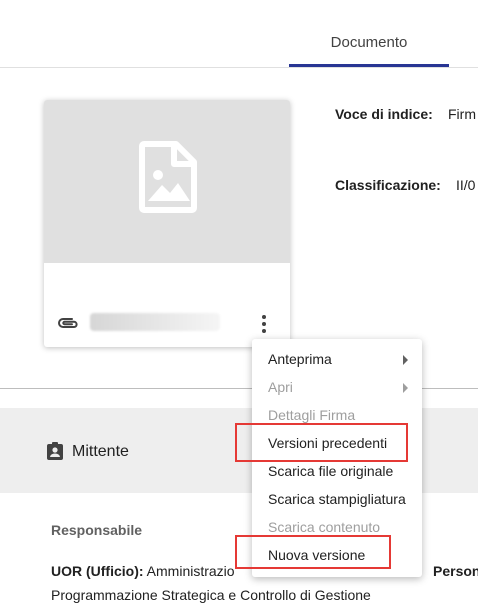 This screenshot has height=603, width=478. I want to click on uor-label: UOR (Ufficio):, so click(97, 571).